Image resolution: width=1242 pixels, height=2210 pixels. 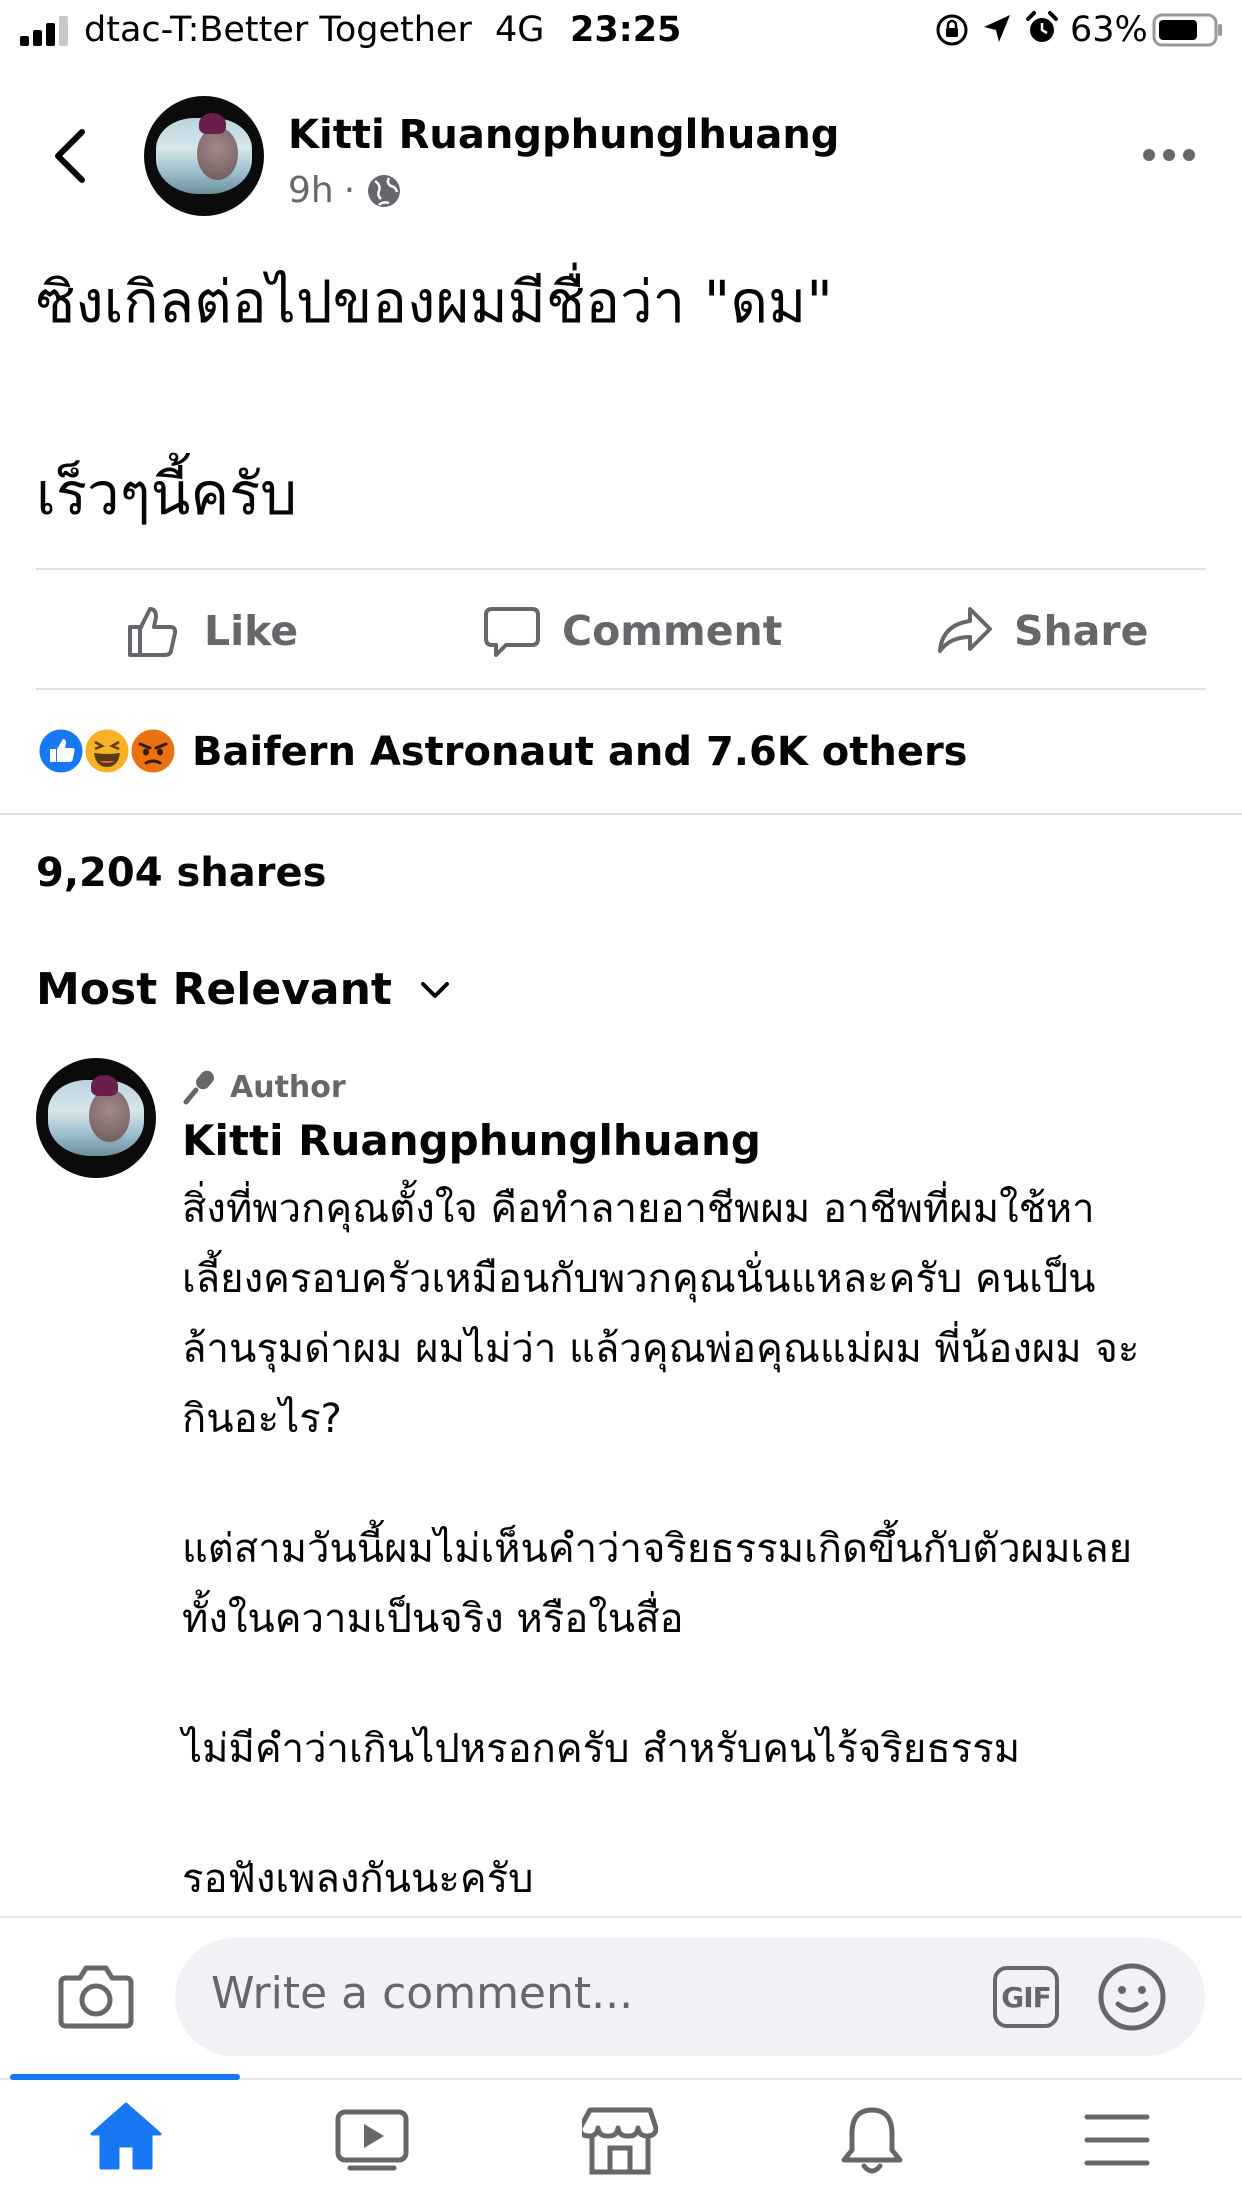 What do you see at coordinates (107, 751) in the screenshot?
I see `haha-reaction-icon` at bounding box center [107, 751].